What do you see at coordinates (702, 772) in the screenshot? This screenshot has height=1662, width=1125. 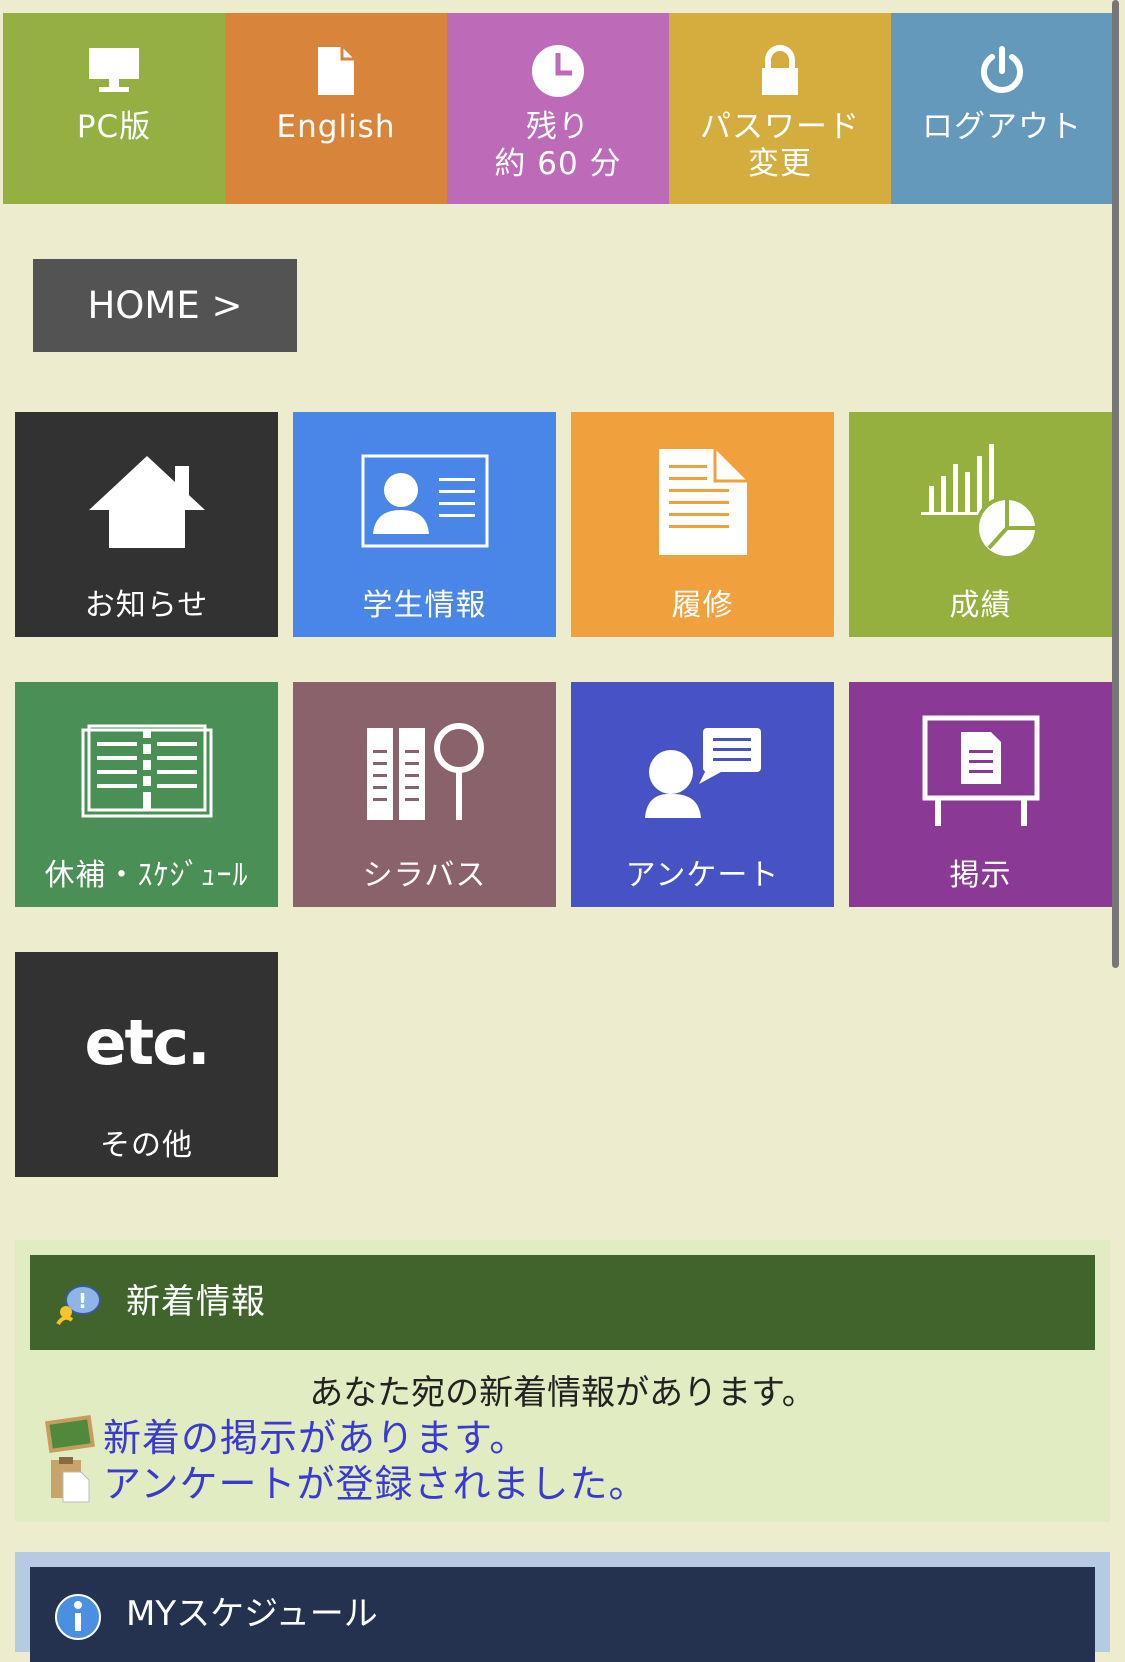 I see `person-speech-icon` at bounding box center [702, 772].